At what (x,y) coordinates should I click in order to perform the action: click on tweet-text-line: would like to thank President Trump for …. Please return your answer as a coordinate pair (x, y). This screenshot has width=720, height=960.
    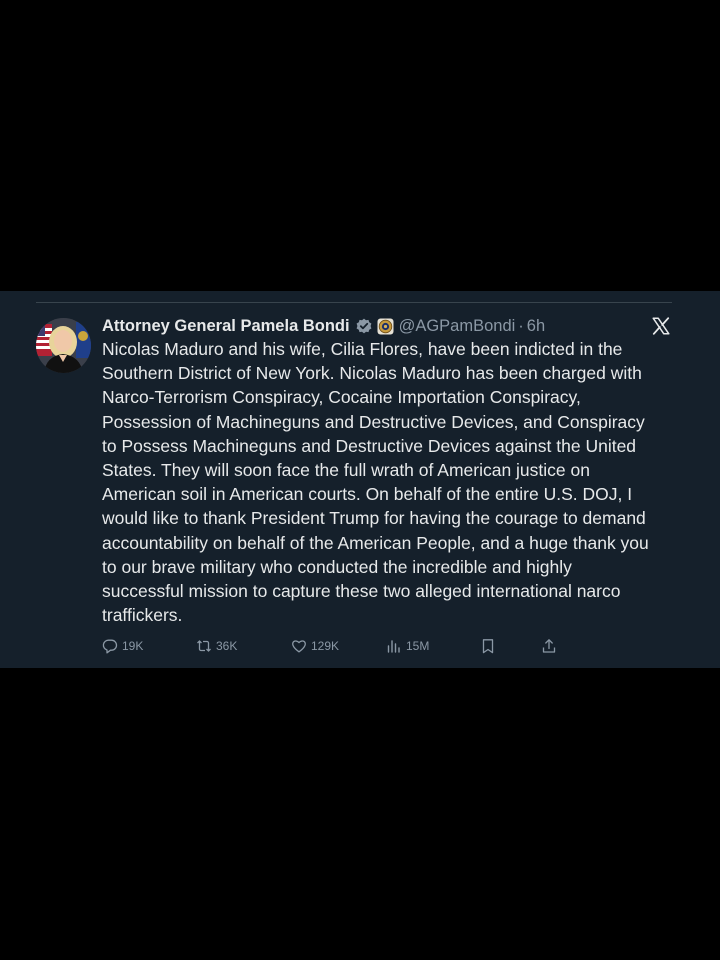
    Looking at the image, I should click on (374, 518).